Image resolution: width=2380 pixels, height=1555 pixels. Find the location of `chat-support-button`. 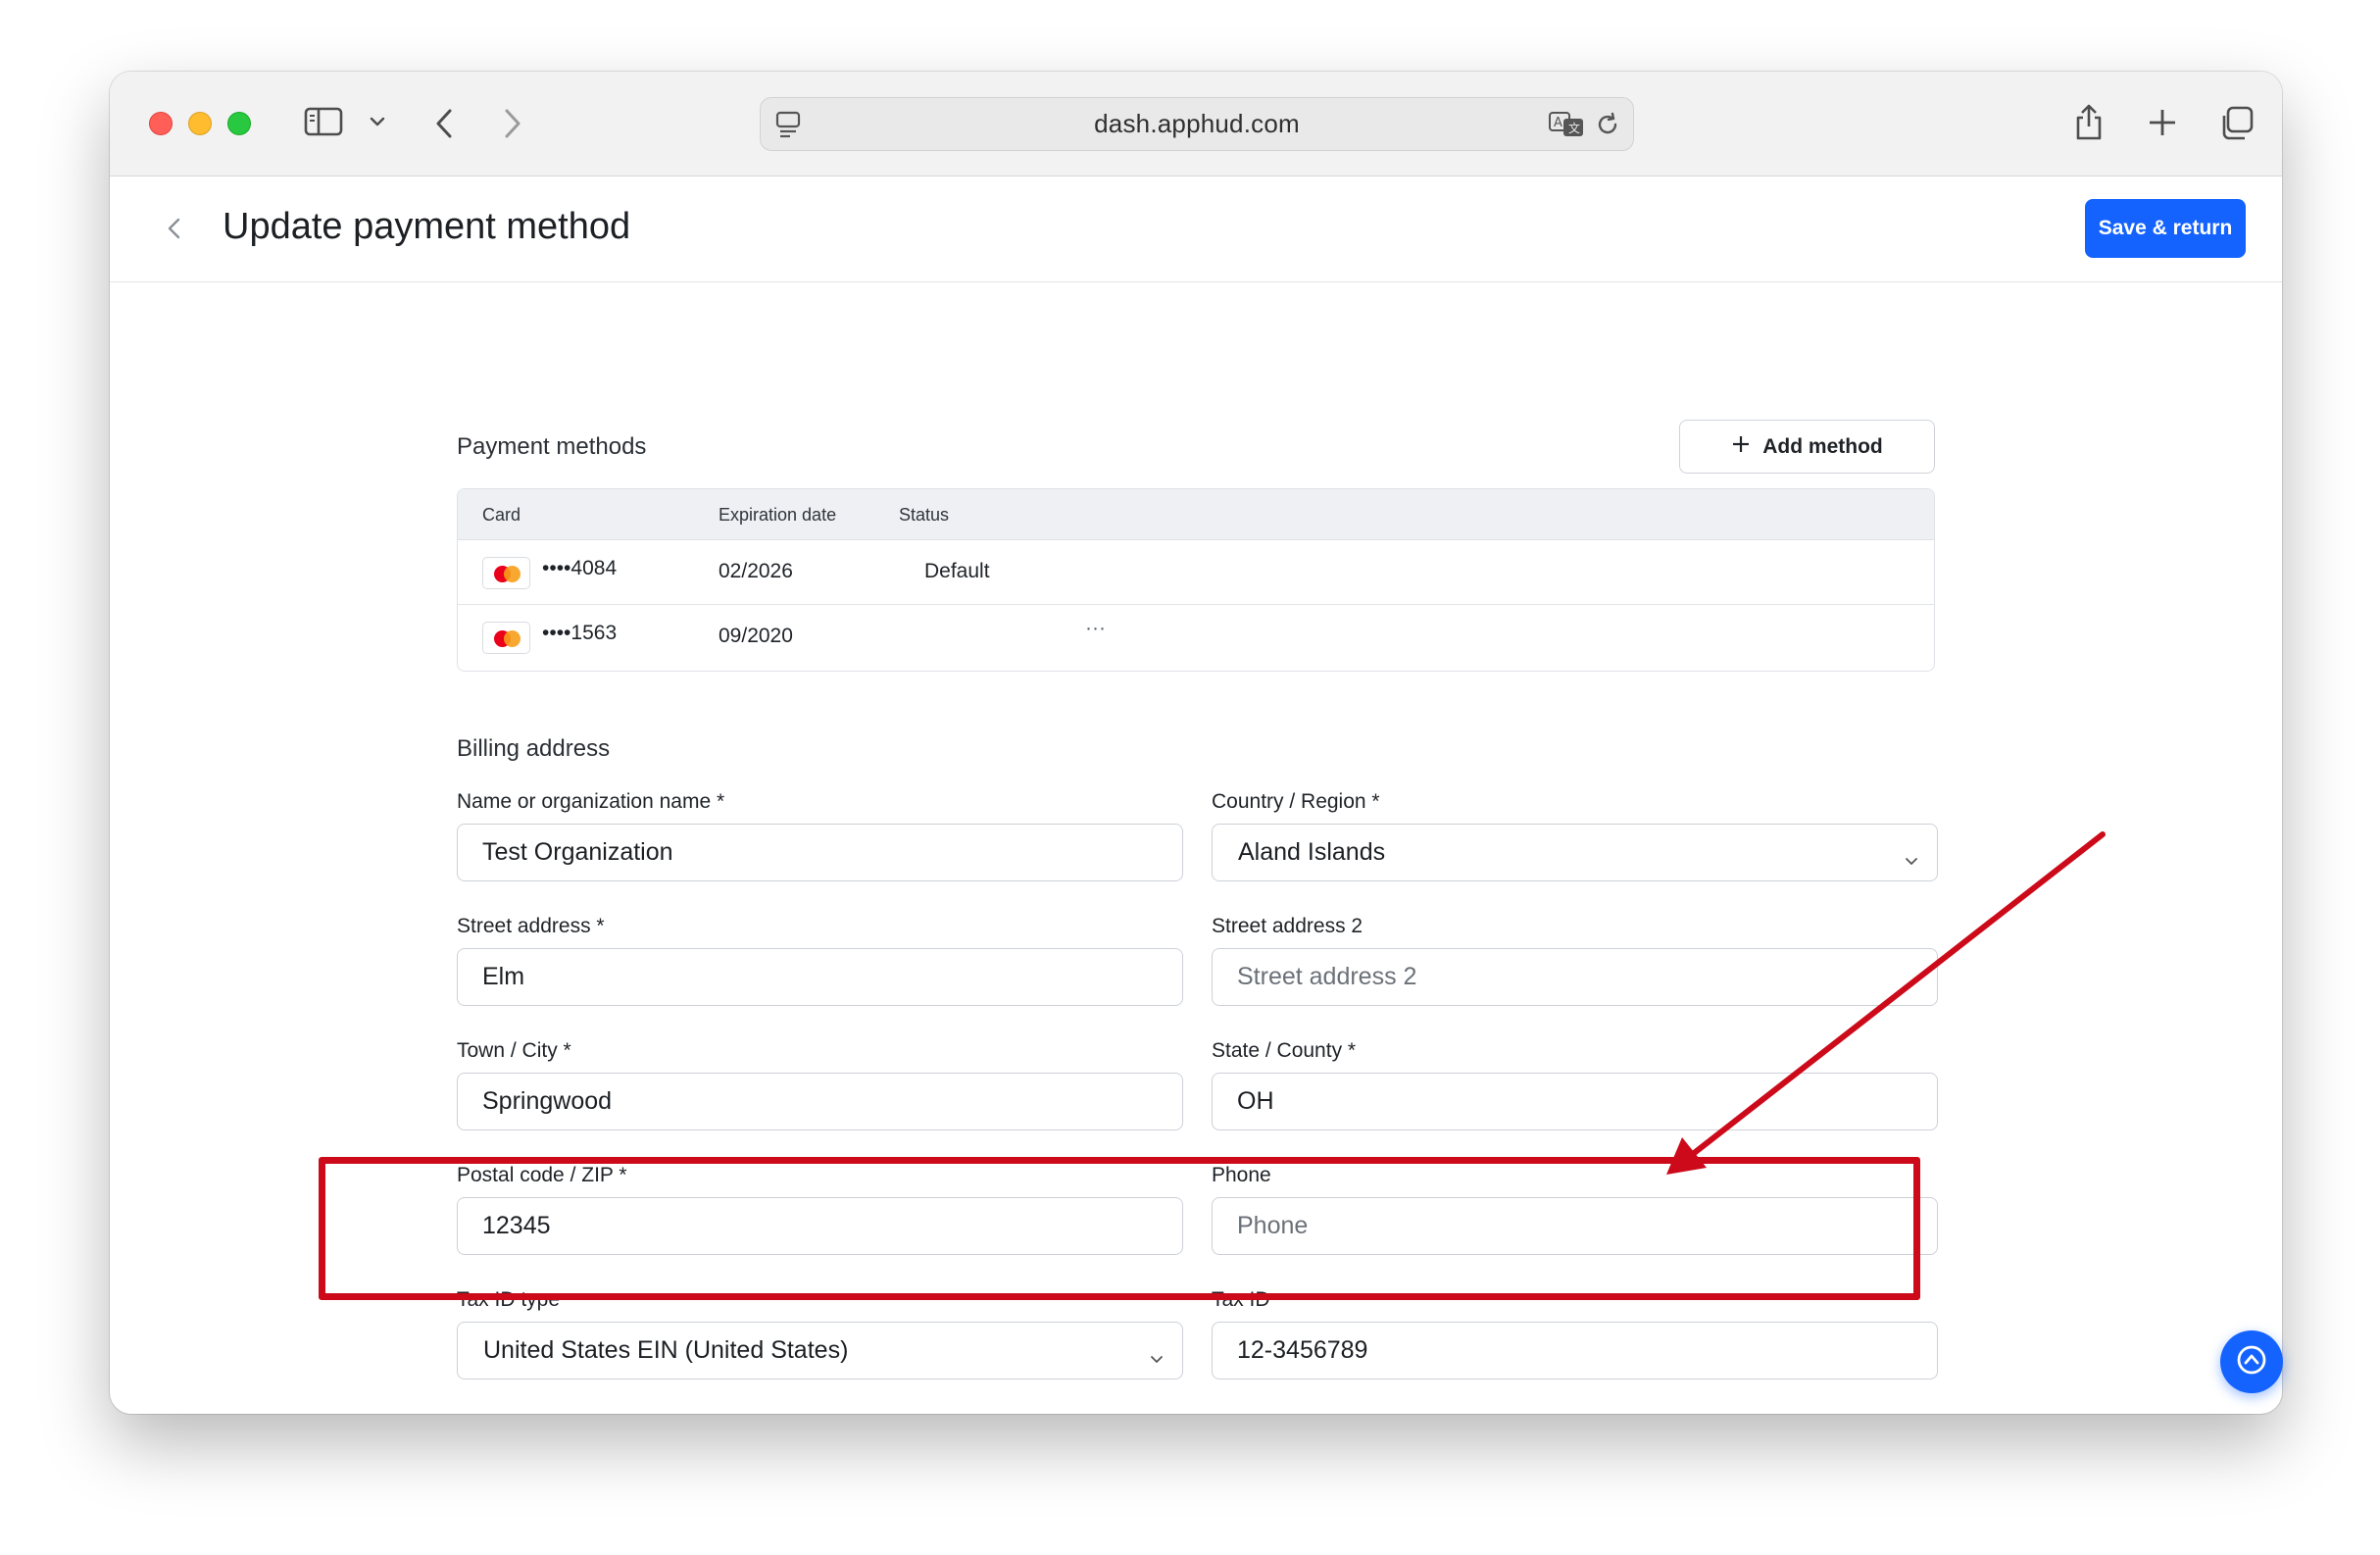

chat-support-button is located at coordinates (2251, 1361).